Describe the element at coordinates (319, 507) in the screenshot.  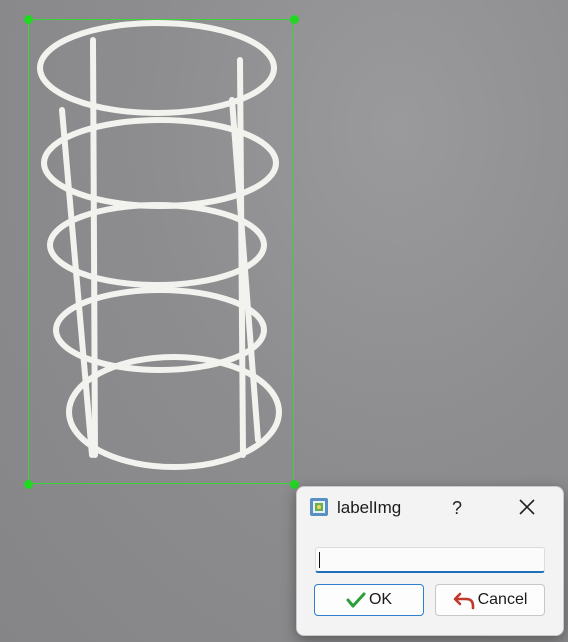
I see `labelimg-app-icon` at that location.